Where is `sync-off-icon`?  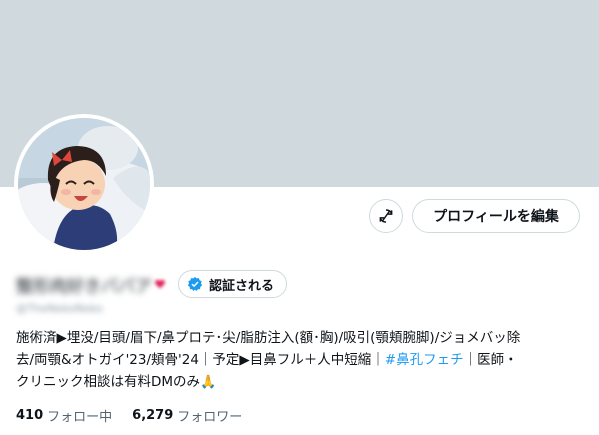 sync-off-icon is located at coordinates (386, 216).